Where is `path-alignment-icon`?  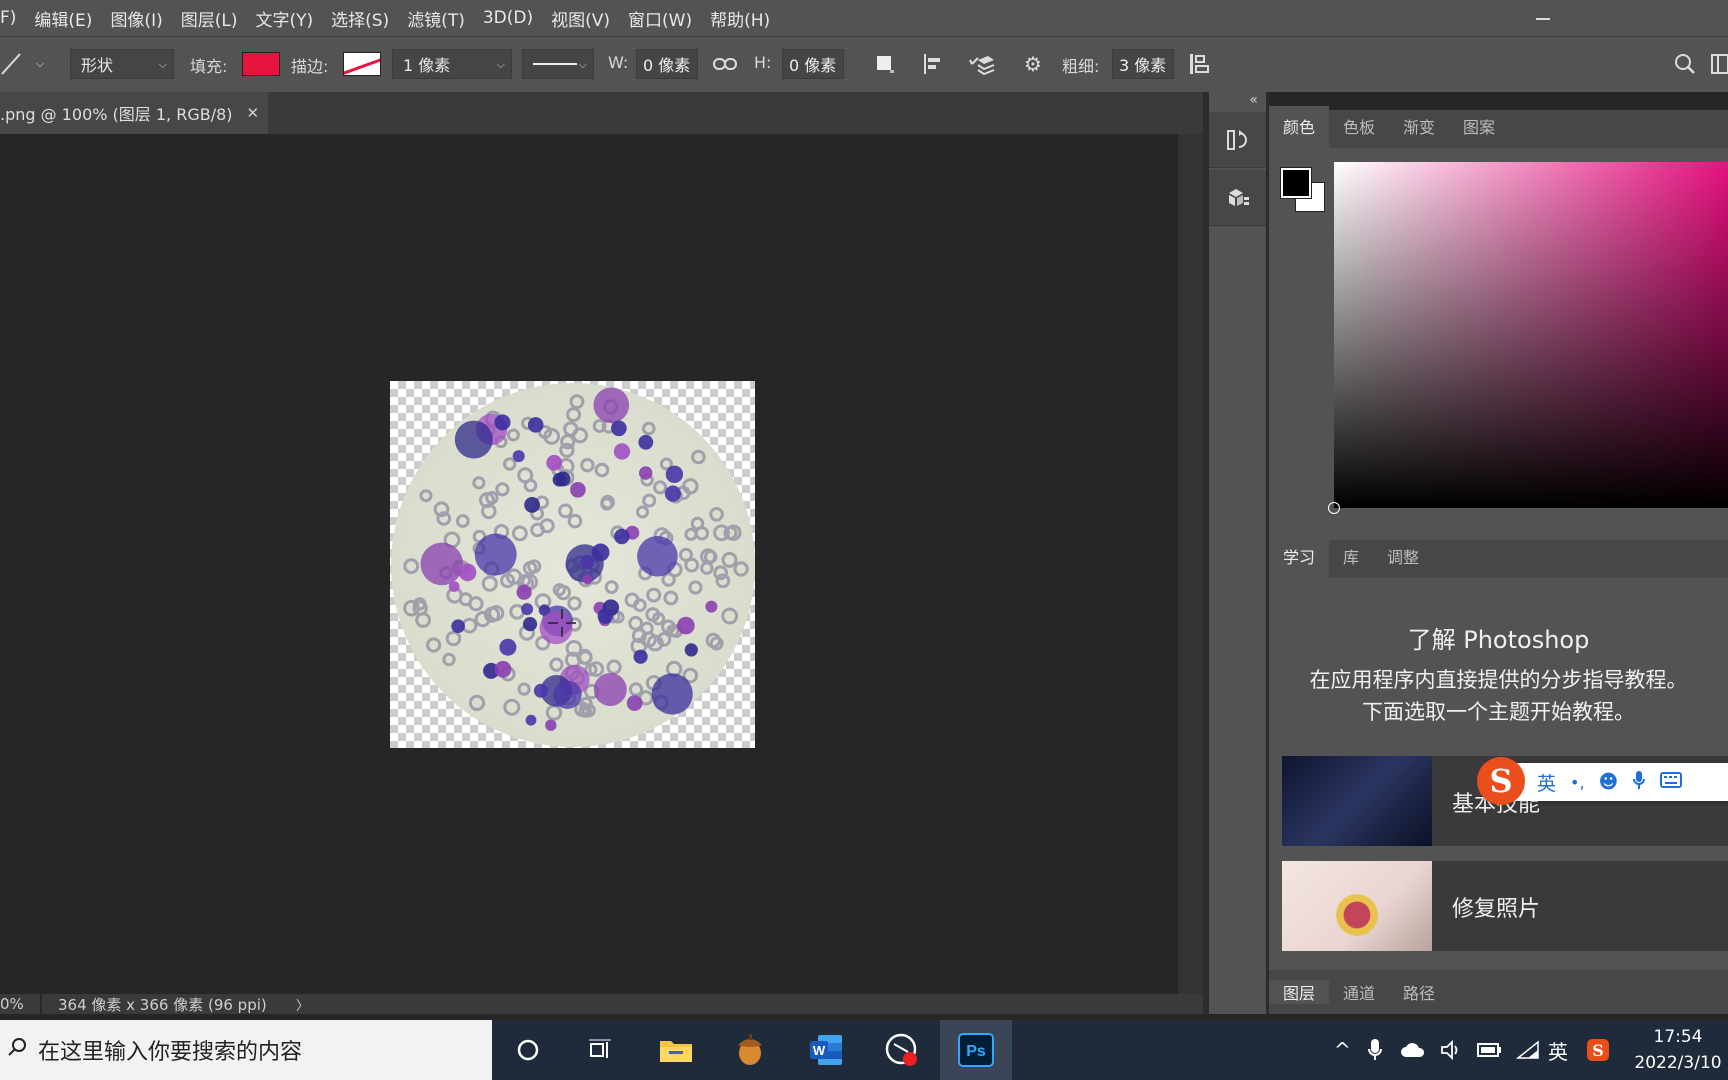
path-alignment-icon is located at coordinates (933, 64).